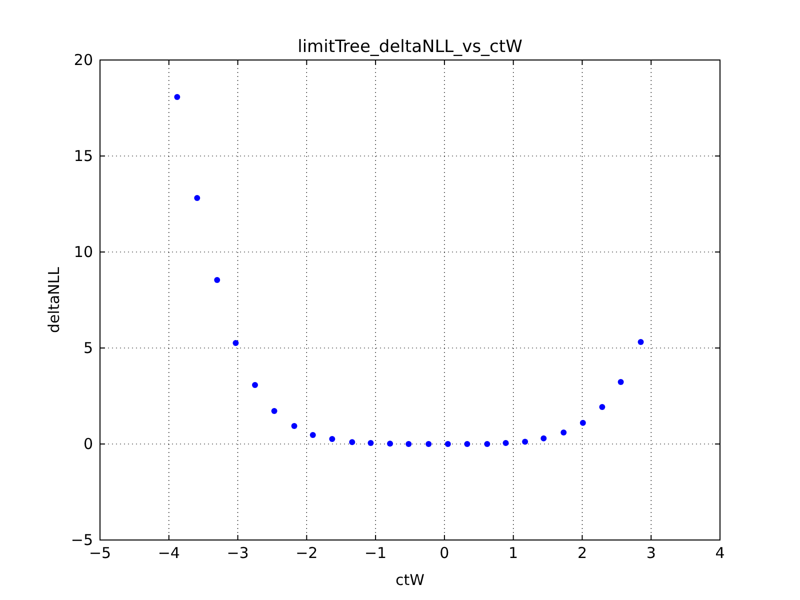 This screenshot has width=800, height=600. I want to click on x-tick-label: 2, so click(582, 553).